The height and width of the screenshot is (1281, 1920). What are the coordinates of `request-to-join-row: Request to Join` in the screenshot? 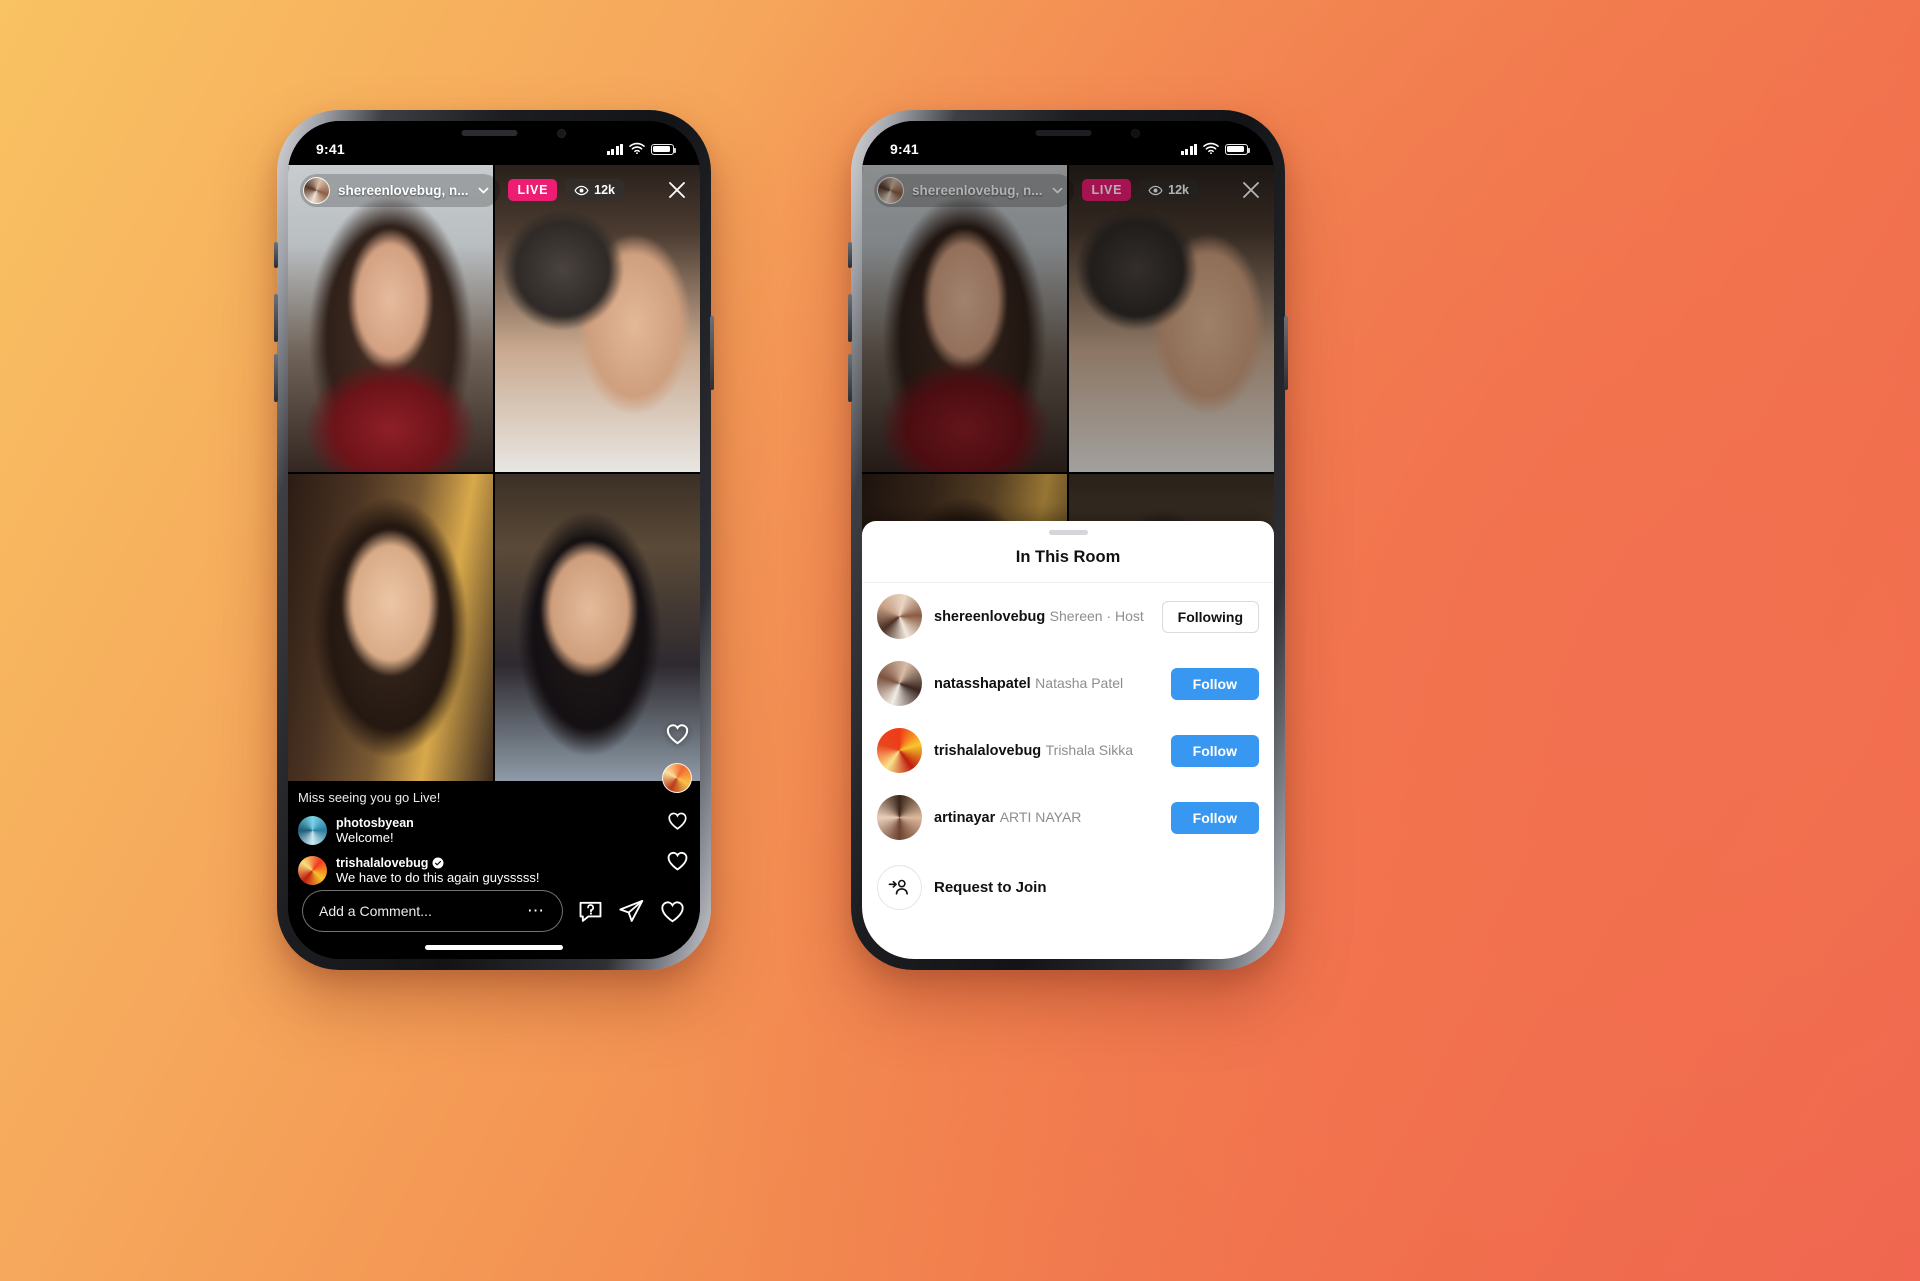 It's located at (1068, 880).